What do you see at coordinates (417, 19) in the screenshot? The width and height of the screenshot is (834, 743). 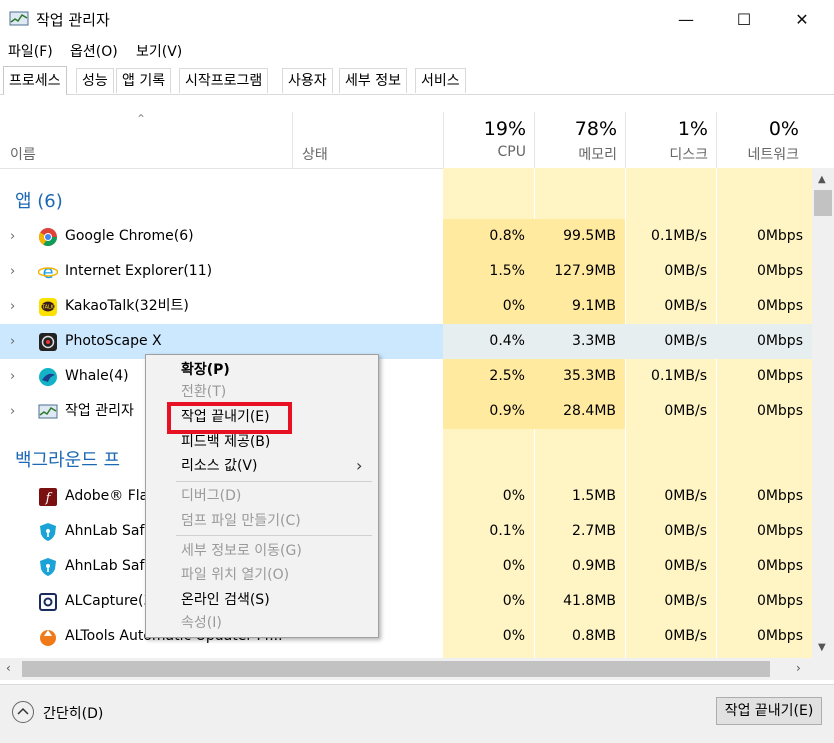 I see `title-bar: 작업 관리자 — ☐ ✕` at bounding box center [417, 19].